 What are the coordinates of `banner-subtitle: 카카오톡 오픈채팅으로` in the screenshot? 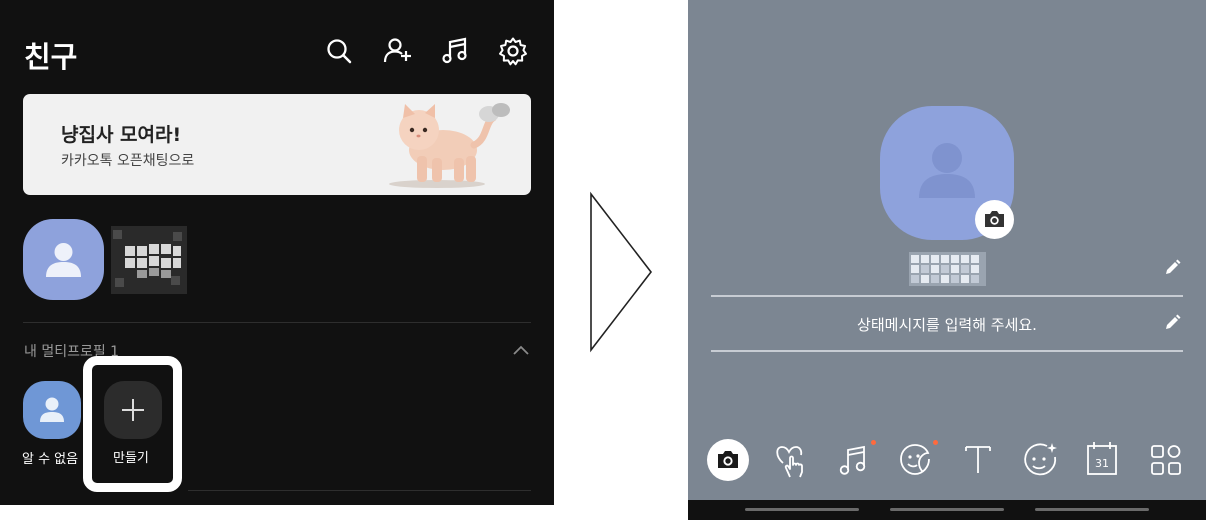 It's located at (128, 161).